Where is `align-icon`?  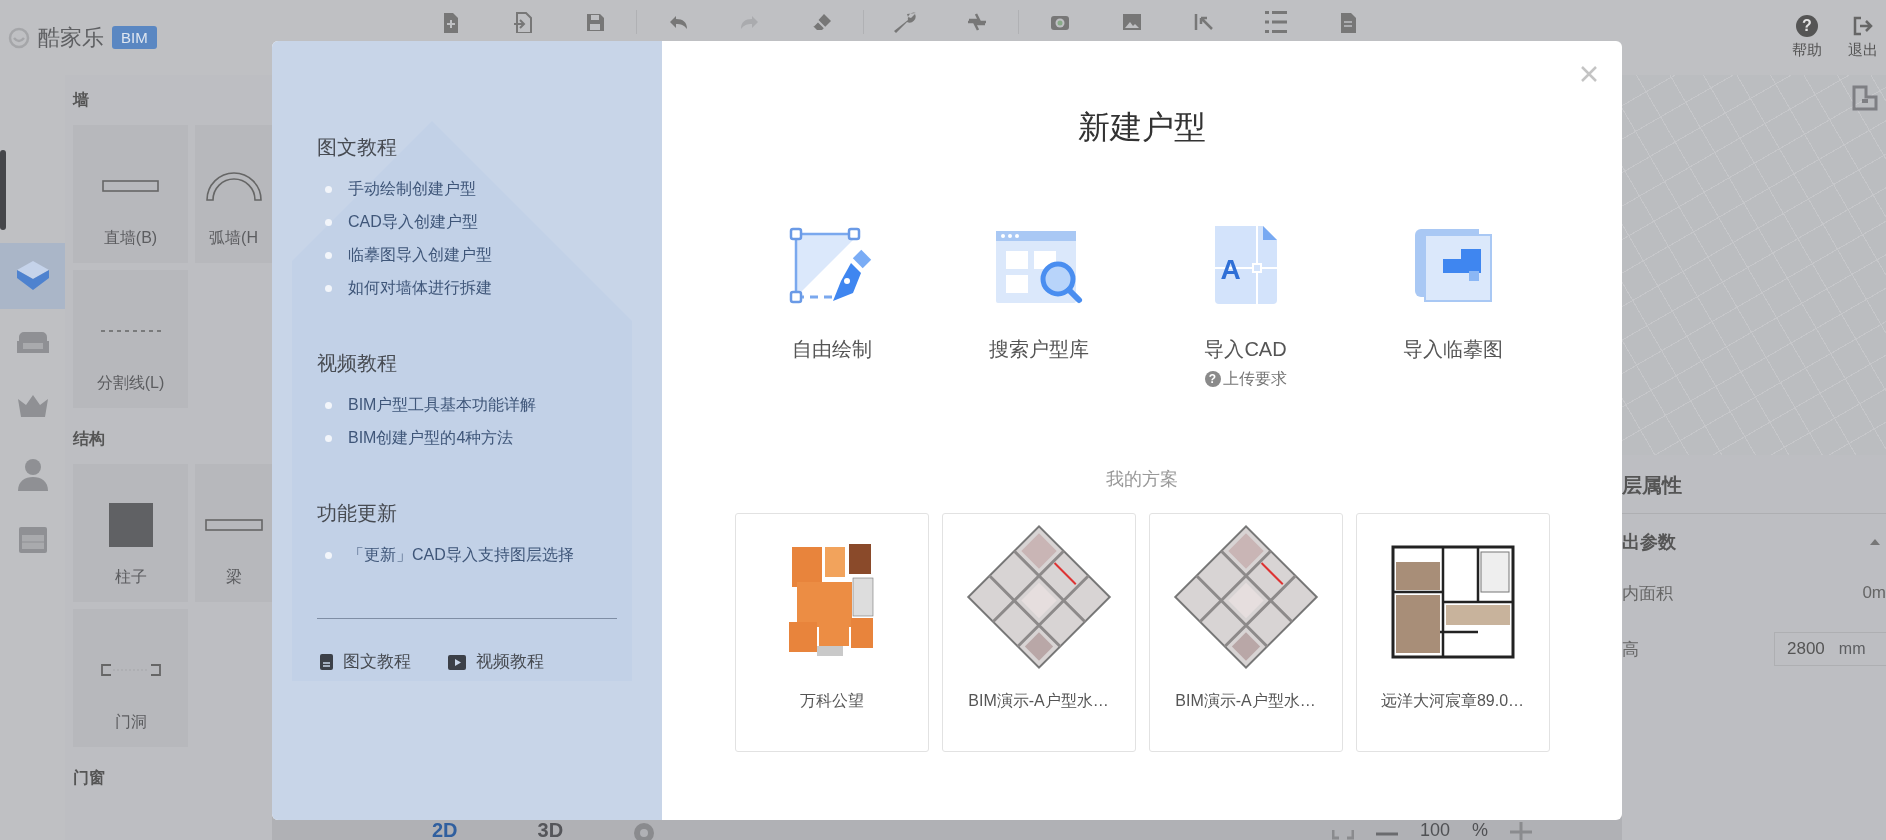 align-icon is located at coordinates (1204, 22).